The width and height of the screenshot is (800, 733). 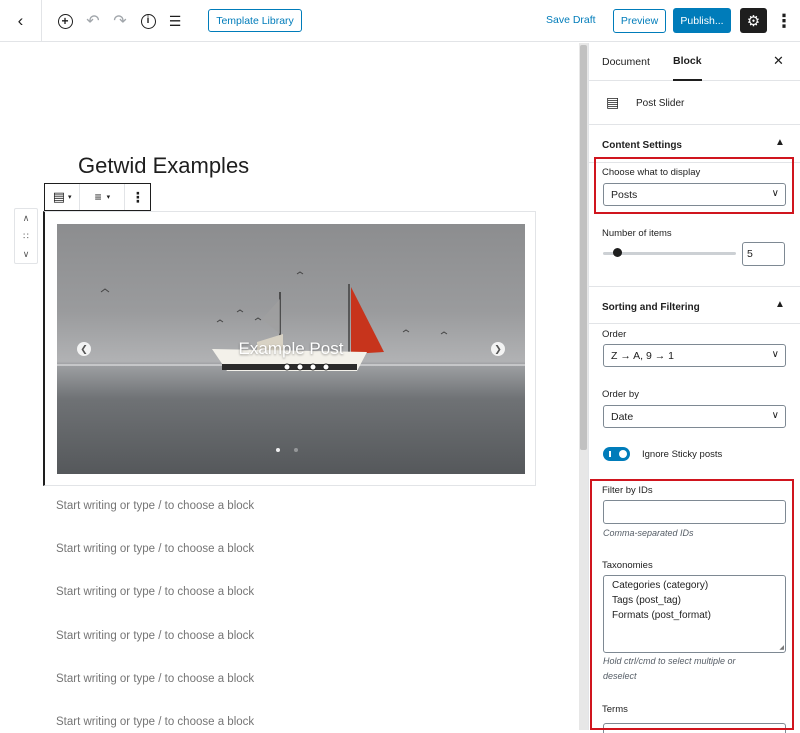 I want to click on redo-icon: ↷, so click(x=120, y=21).